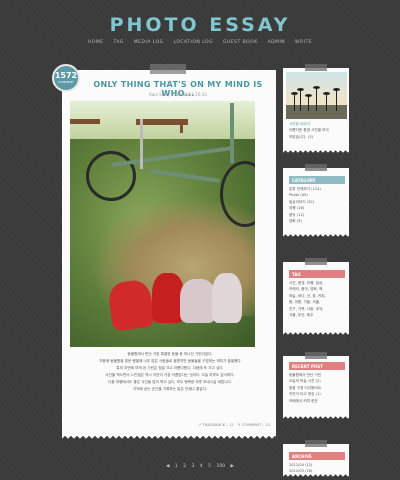 This screenshot has width=400, height=480. What do you see at coordinates (149, 42) in the screenshot?
I see `nav-media-log: MEDIA LOG` at bounding box center [149, 42].